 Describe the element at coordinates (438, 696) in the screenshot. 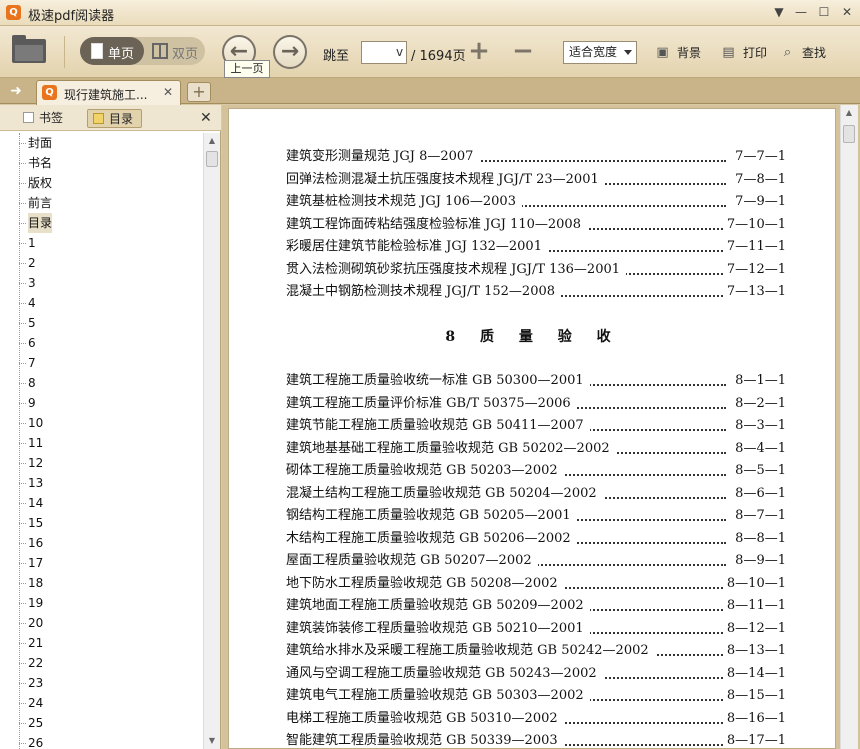

I see `doc-toc-title: 建筑电气工程施工质量验收规范 GB 50303—2002` at that location.